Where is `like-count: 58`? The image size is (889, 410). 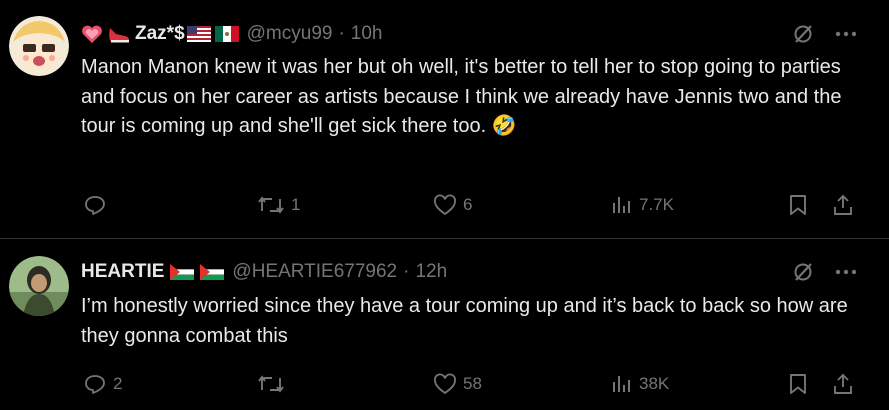 like-count: 58 is located at coordinates (472, 383).